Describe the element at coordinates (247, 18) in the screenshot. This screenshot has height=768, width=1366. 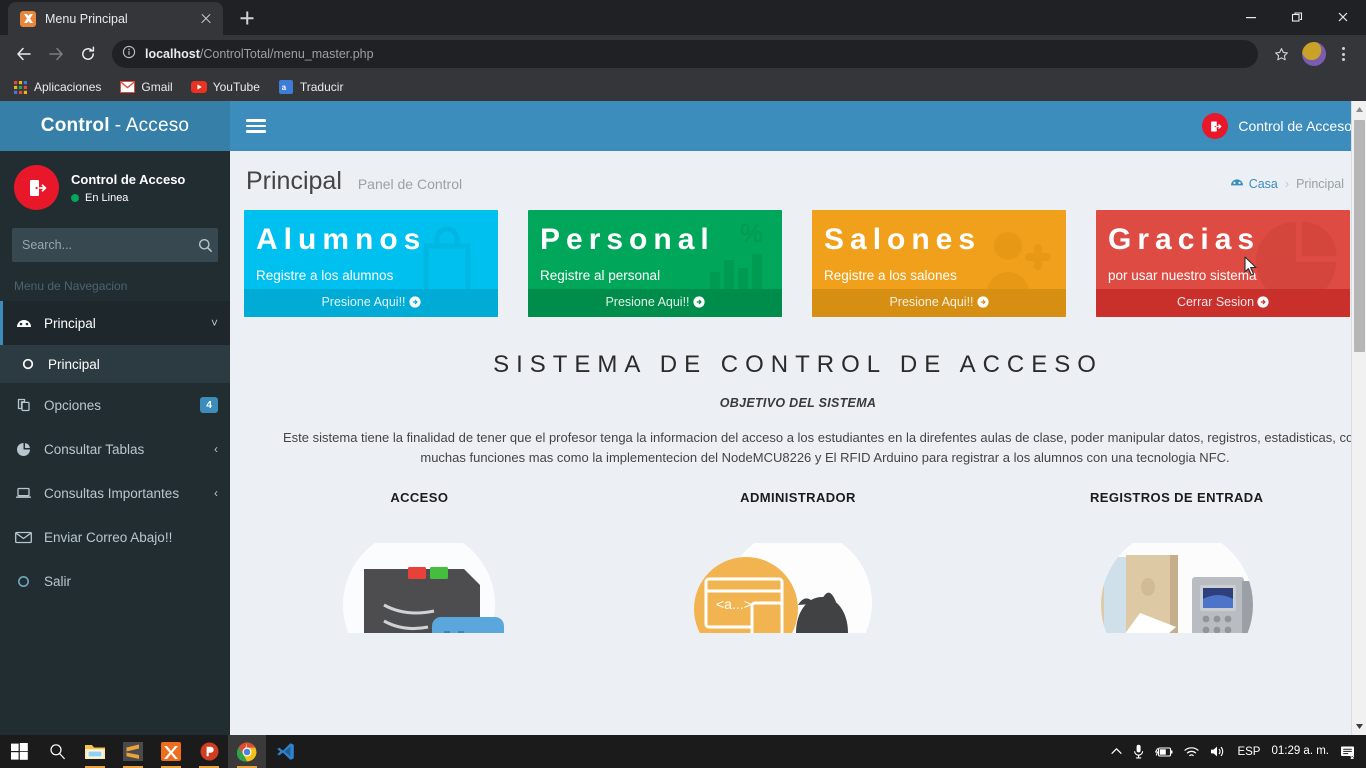
I see `new-tab-button` at that location.